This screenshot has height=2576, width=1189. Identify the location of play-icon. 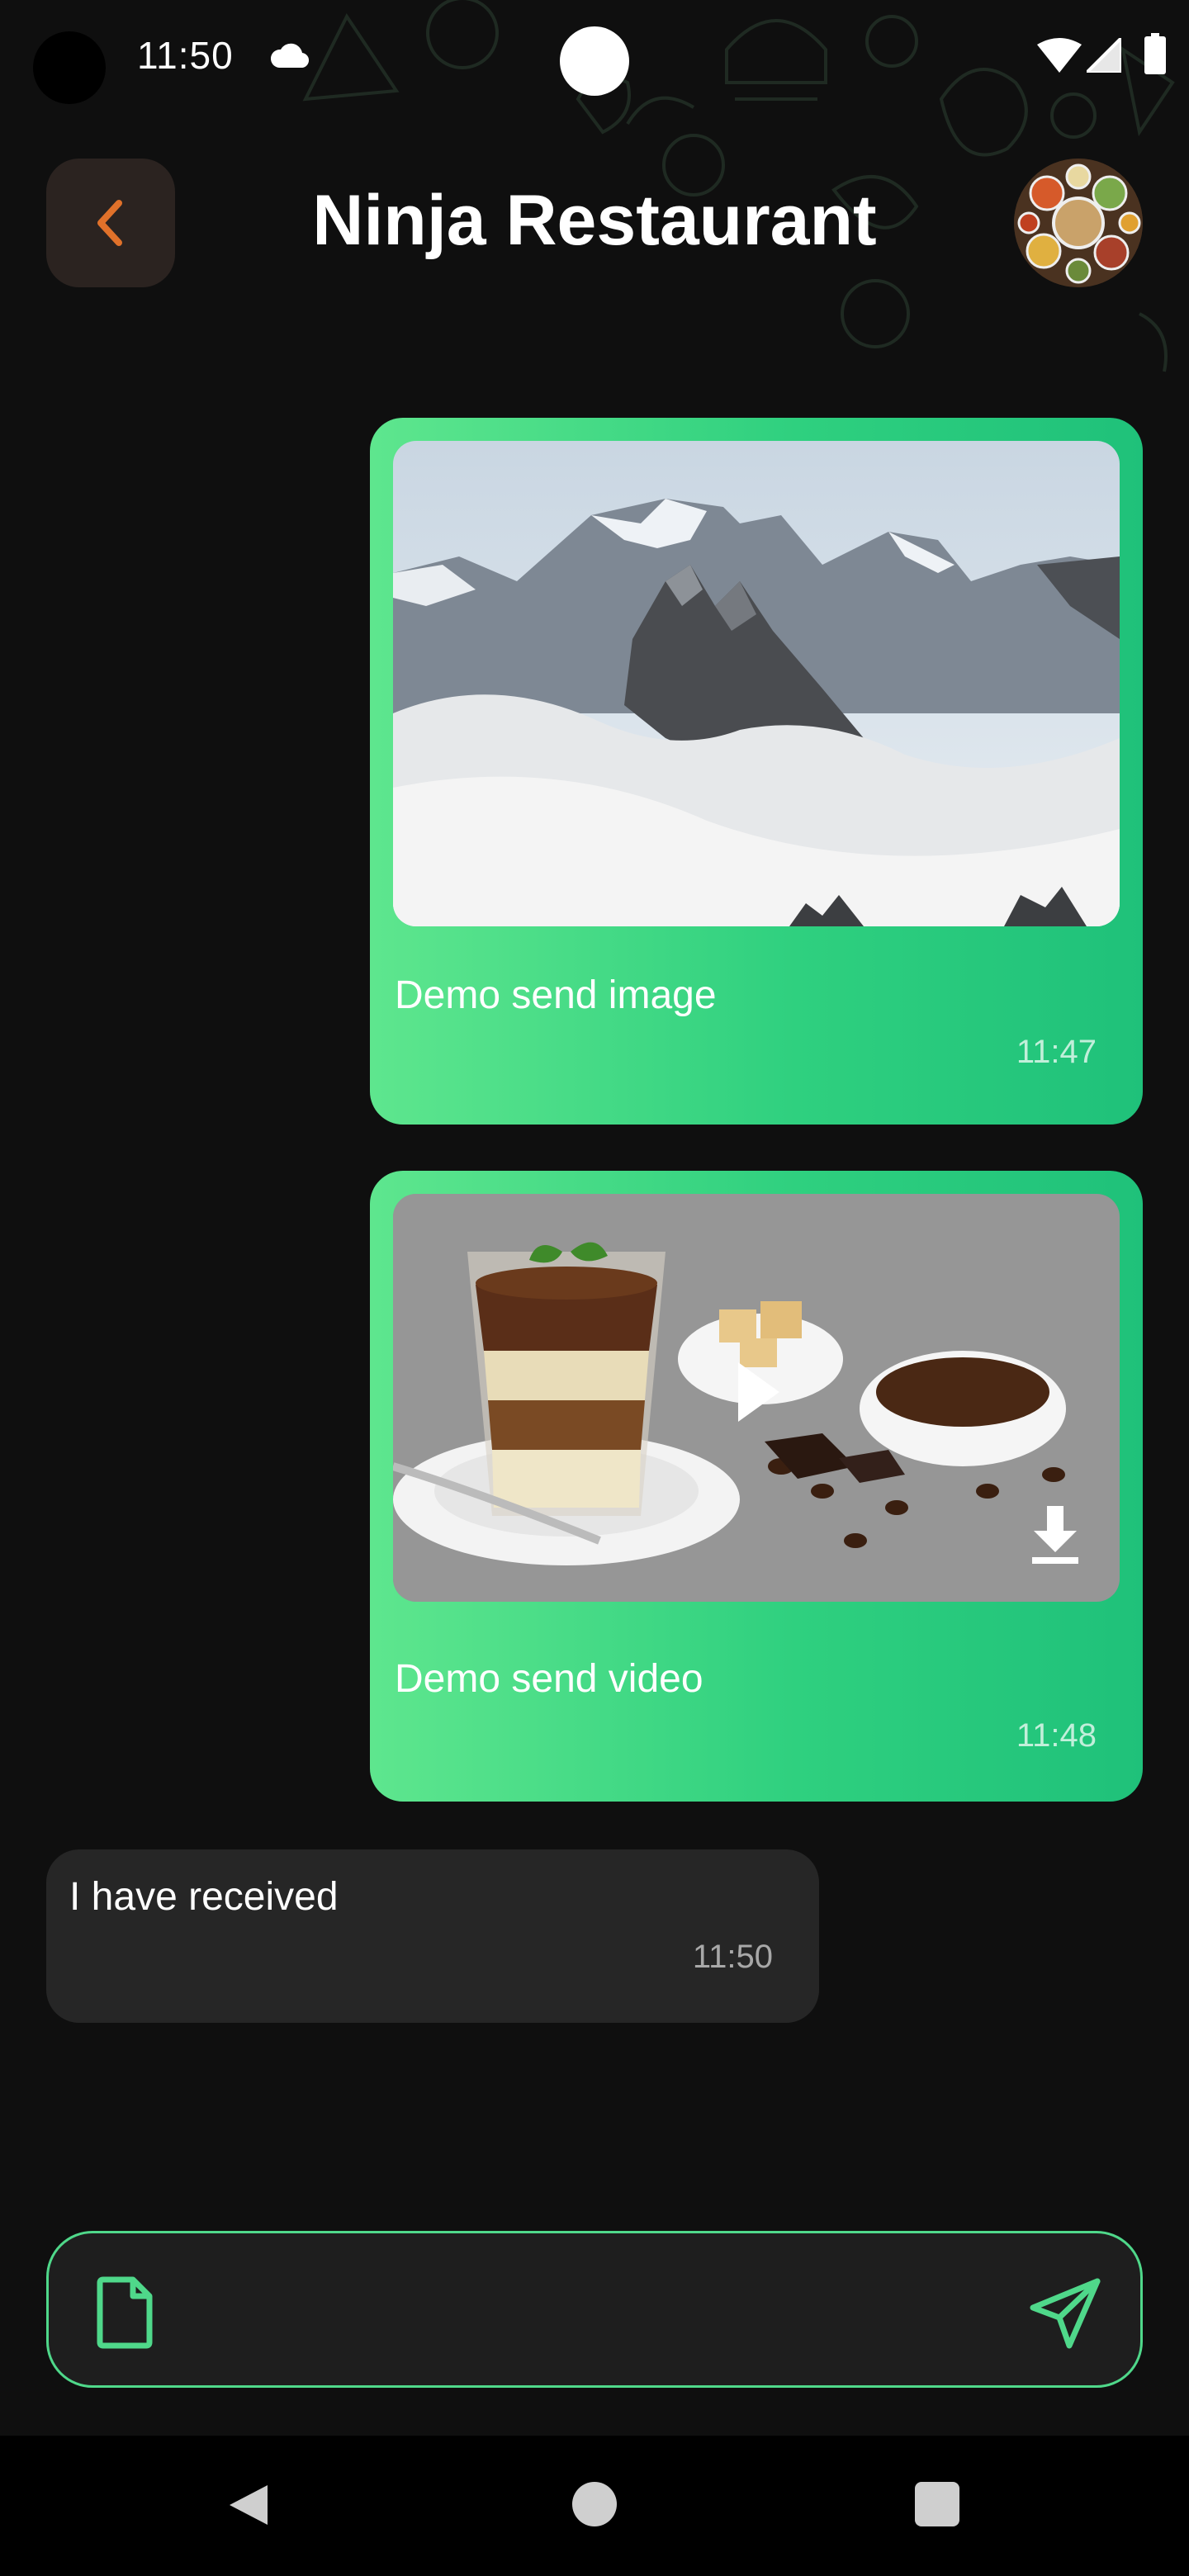
(758, 1392).